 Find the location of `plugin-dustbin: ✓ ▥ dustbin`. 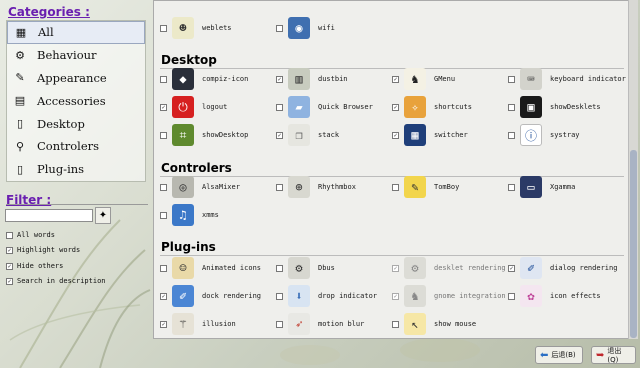

plugin-dustbin: ✓ ▥ dustbin is located at coordinates (312, 79).